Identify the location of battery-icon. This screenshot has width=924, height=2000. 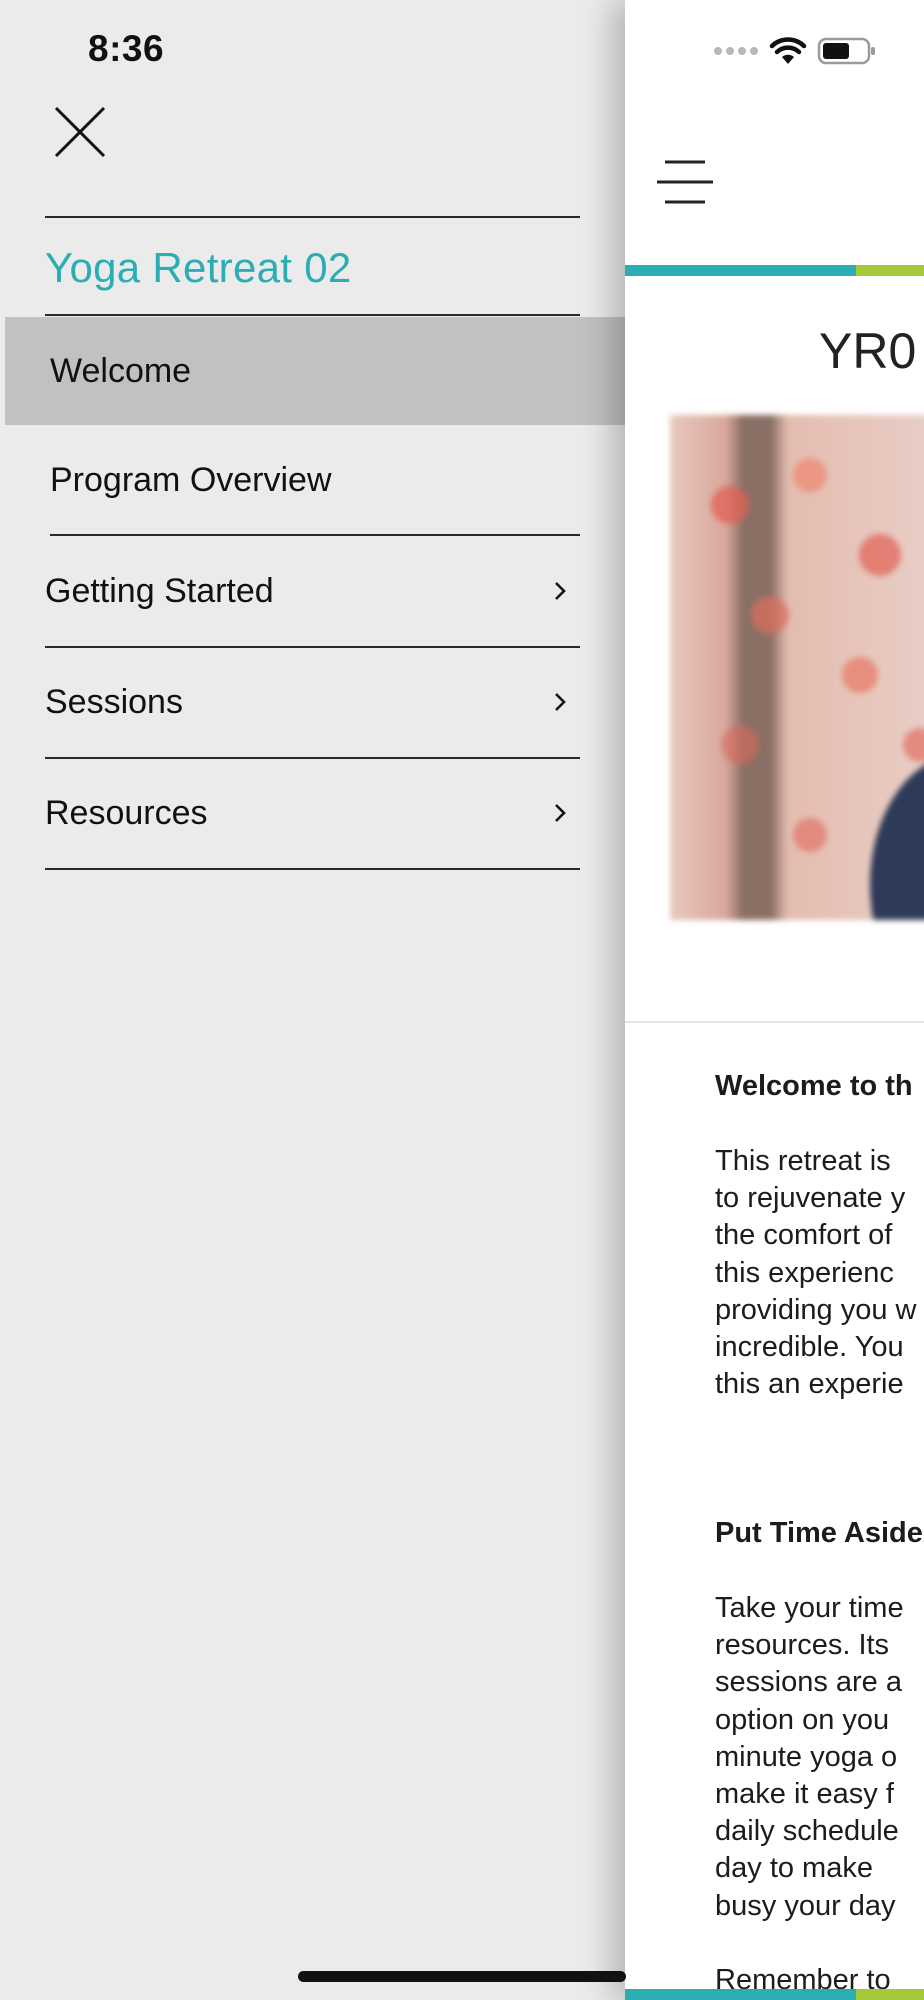
(846, 51).